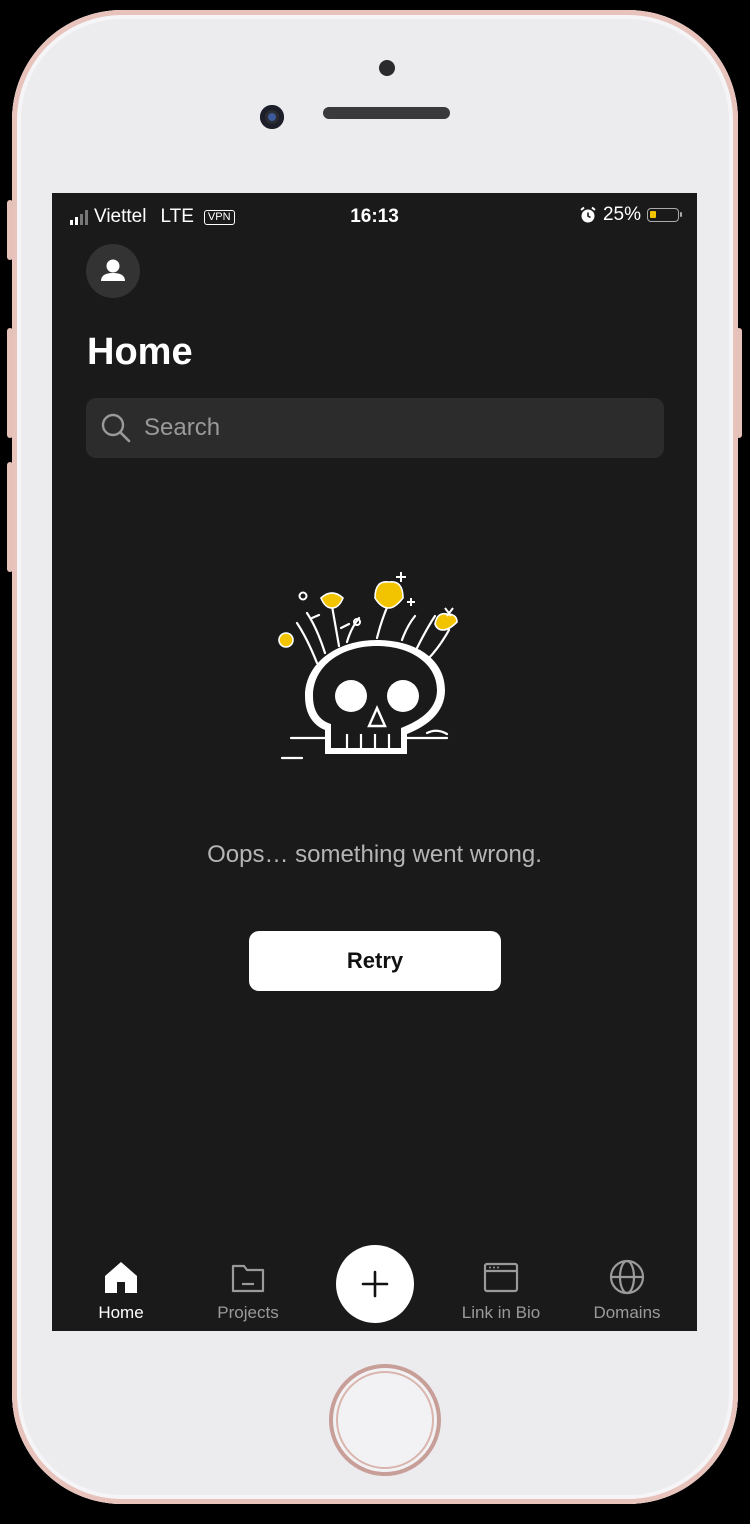 Image resolution: width=750 pixels, height=1524 pixels. I want to click on profile-avatar-button, so click(113, 271).